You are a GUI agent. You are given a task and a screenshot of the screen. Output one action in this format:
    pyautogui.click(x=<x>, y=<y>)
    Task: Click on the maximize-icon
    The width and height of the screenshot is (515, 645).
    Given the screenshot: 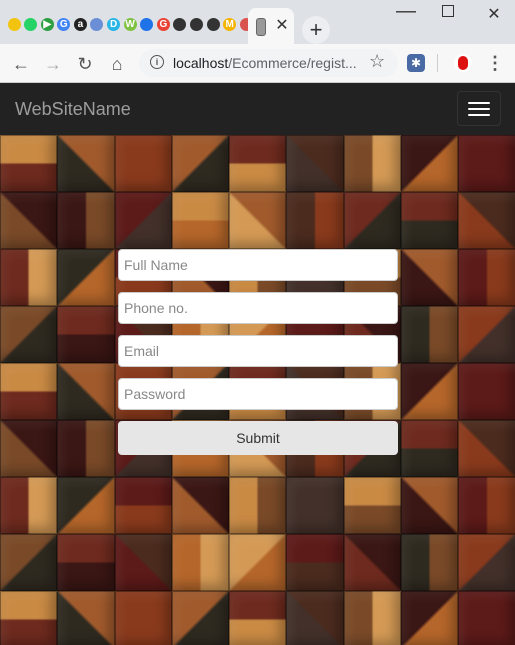 What is the action you would take?
    pyautogui.click(x=448, y=11)
    